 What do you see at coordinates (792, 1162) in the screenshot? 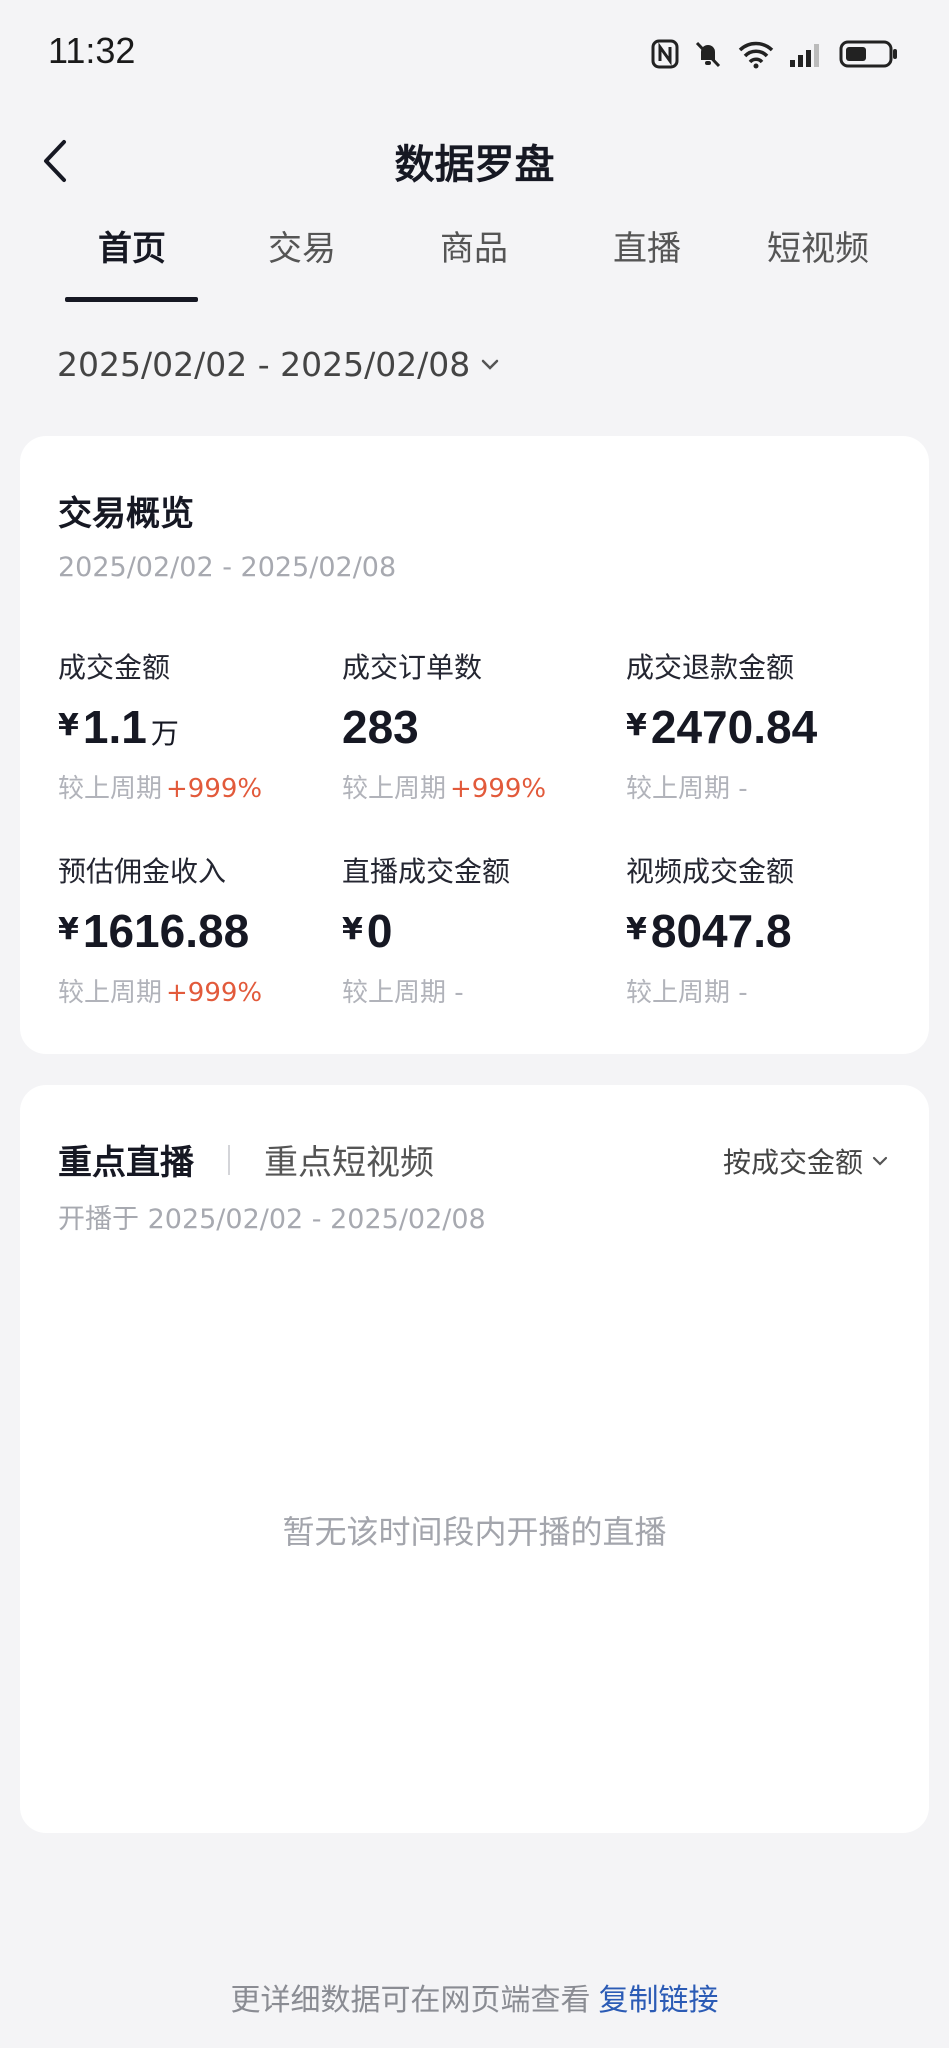
I see `sort-label: 按成交金额` at bounding box center [792, 1162].